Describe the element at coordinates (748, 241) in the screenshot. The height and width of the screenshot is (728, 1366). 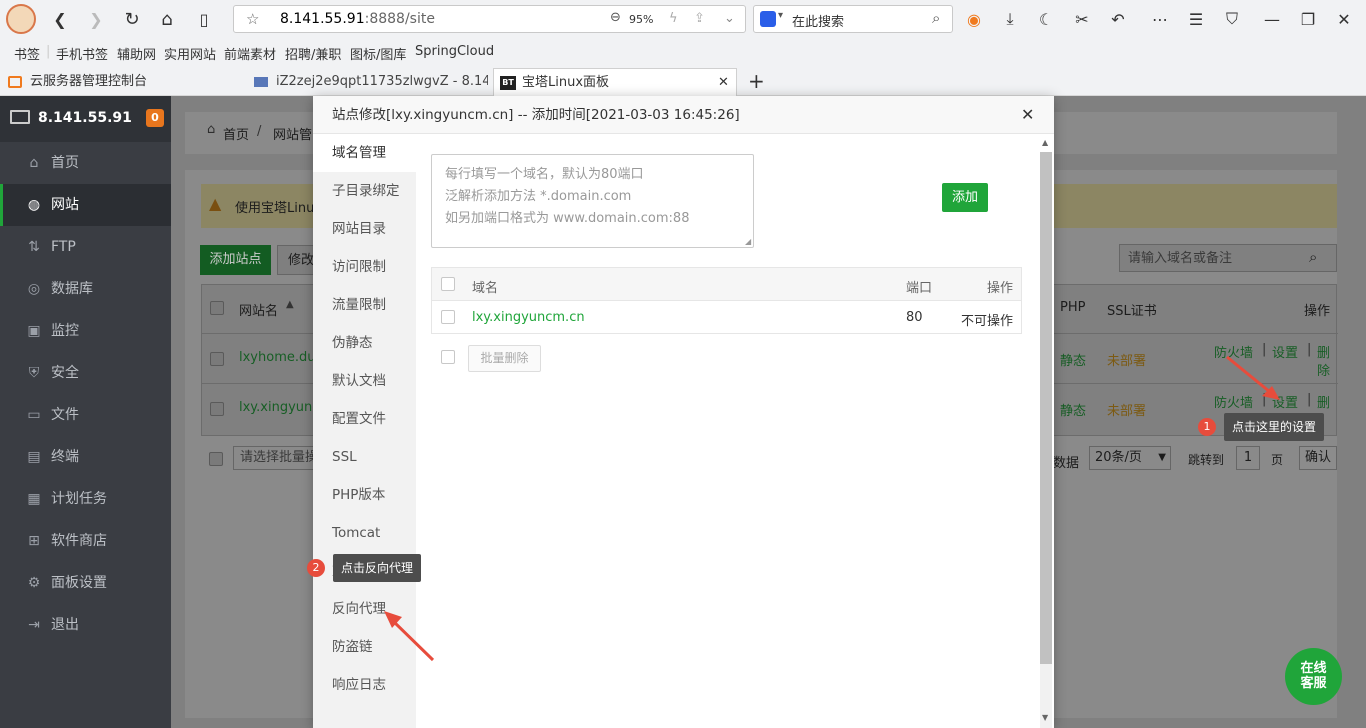
I see `resize-handle-icon: ◢` at that location.